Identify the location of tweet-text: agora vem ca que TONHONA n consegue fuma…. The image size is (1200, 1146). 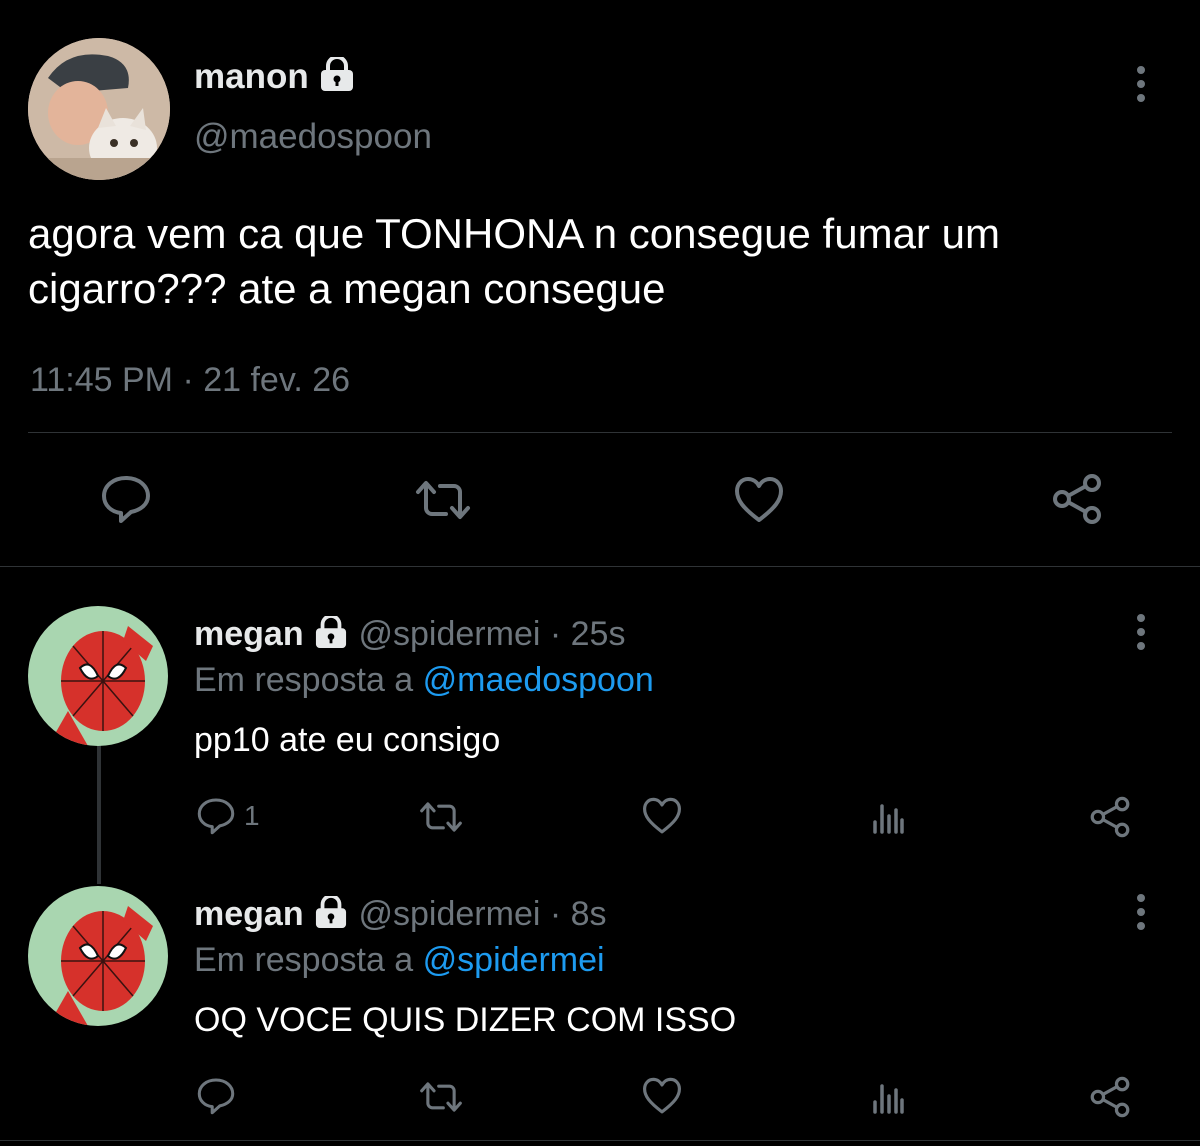
(514, 261).